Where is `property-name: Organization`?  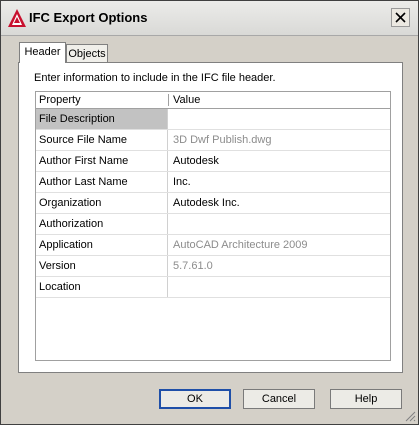 property-name: Organization is located at coordinates (102, 203).